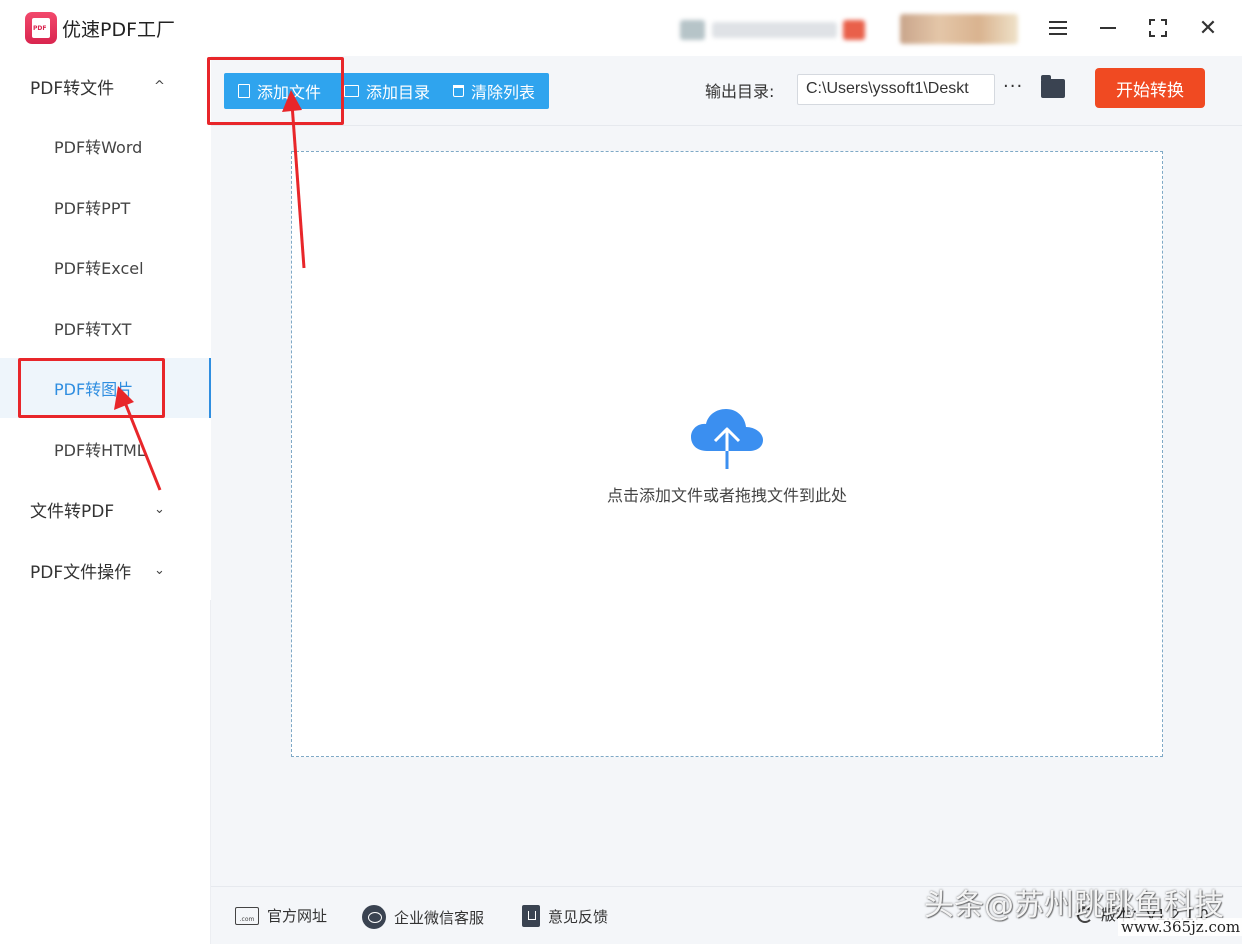  I want to click on chevron-up-icon: ^, so click(159, 86).